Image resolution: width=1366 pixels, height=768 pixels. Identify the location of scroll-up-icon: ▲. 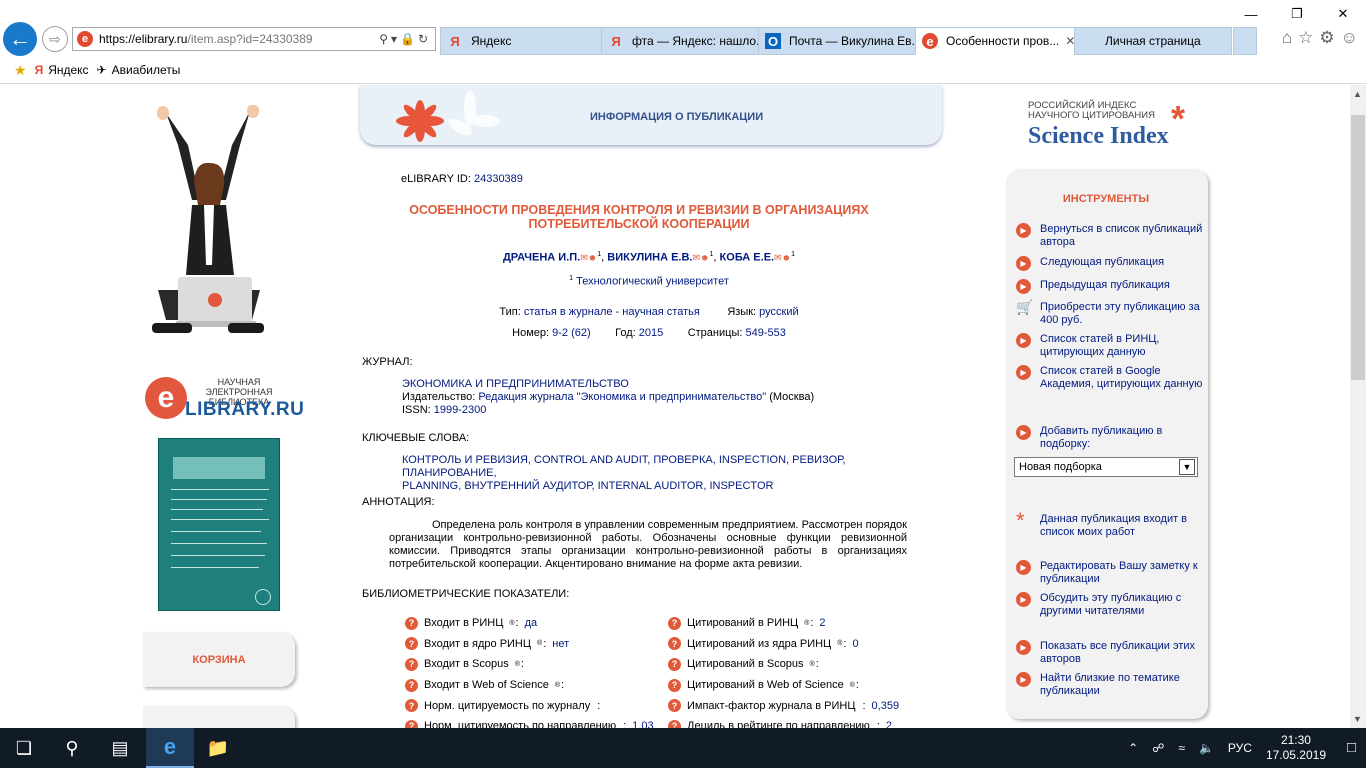
(1357, 94).